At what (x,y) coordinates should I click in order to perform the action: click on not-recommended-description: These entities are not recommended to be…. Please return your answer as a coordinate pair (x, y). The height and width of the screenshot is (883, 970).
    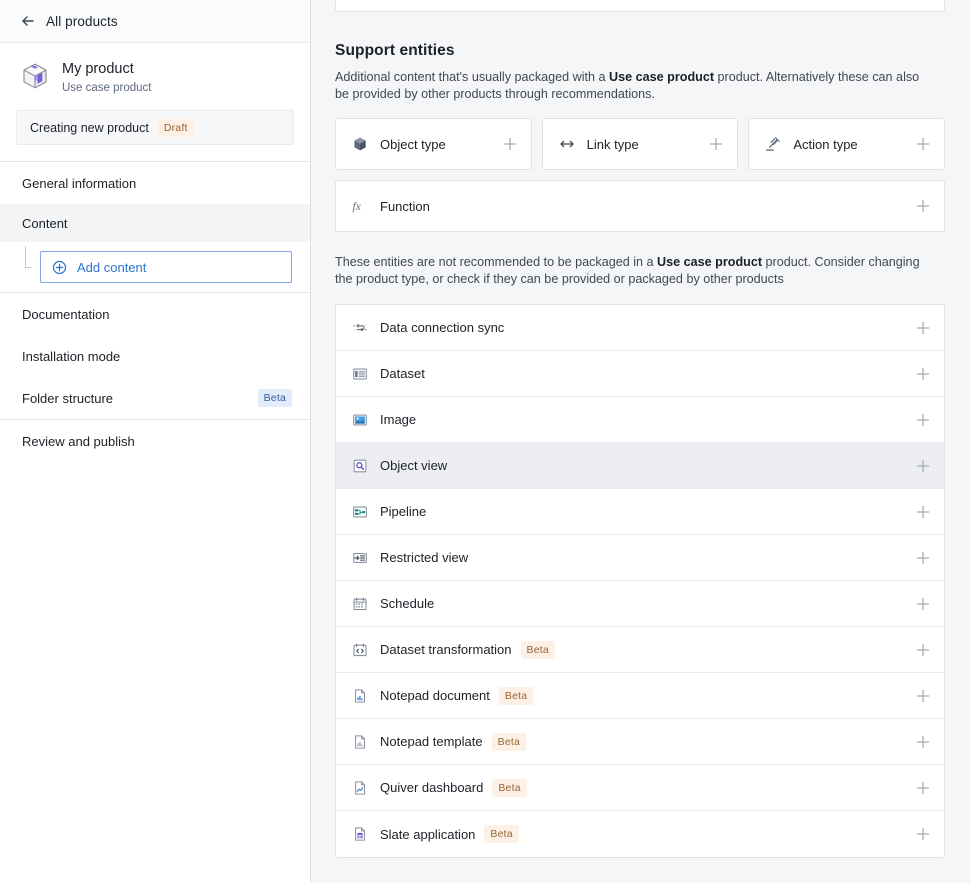
    Looking at the image, I should click on (635, 270).